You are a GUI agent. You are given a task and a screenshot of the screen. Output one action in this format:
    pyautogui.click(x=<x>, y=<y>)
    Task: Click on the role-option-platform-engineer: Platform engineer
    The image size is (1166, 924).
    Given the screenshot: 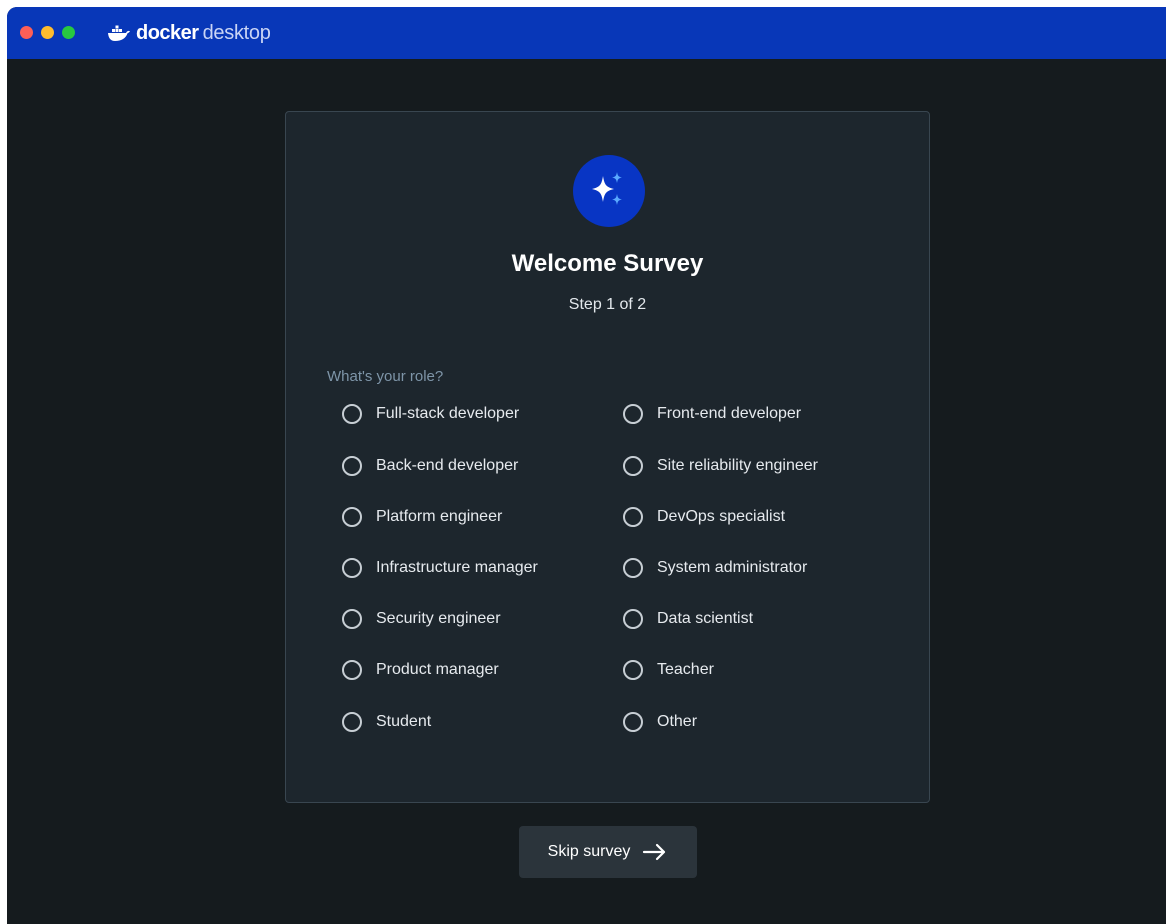 What is the action you would take?
    pyautogui.click(x=422, y=517)
    